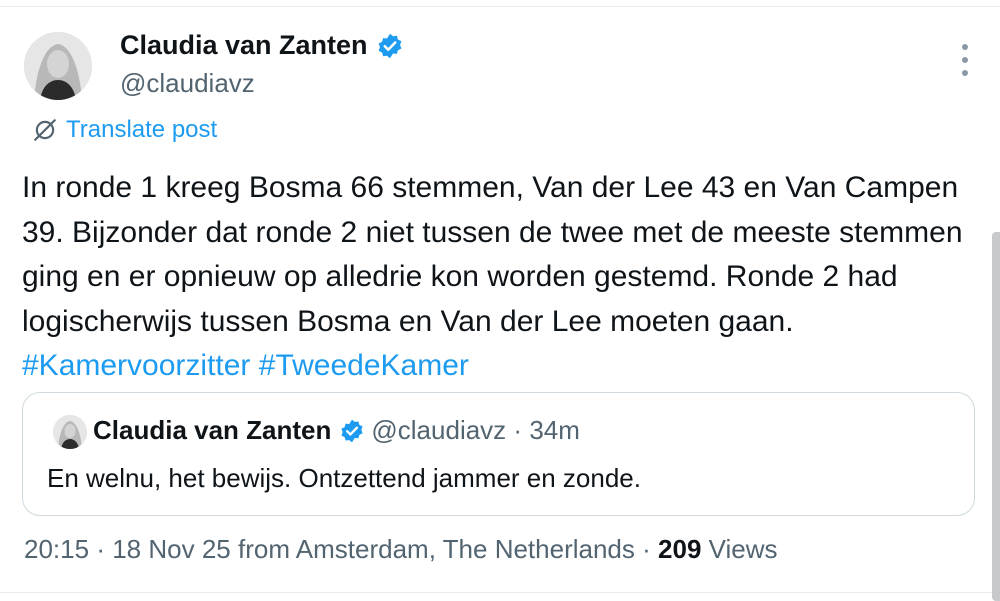  I want to click on scrollbar-thumb, so click(996, 416).